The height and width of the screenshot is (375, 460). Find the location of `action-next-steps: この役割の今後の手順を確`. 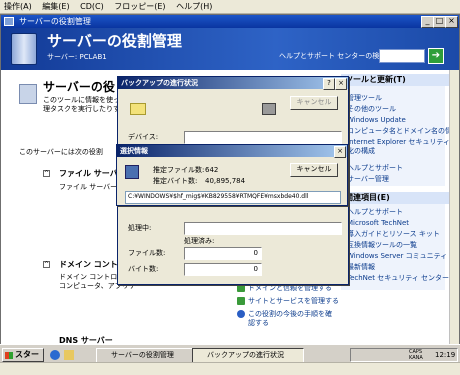

action-next-steps: この役割の今後の手順を確 is located at coordinates (284, 314).